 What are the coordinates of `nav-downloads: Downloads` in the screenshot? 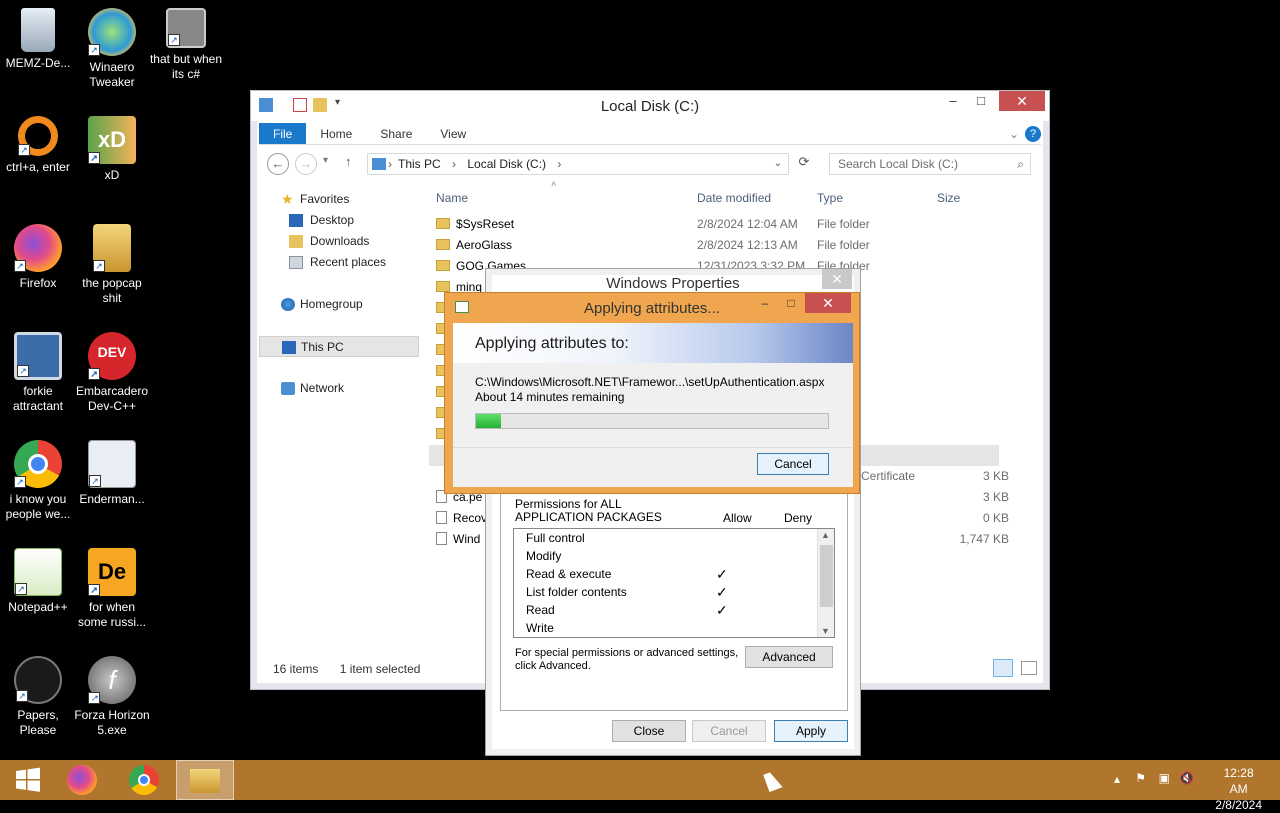 It's located at (339, 241).